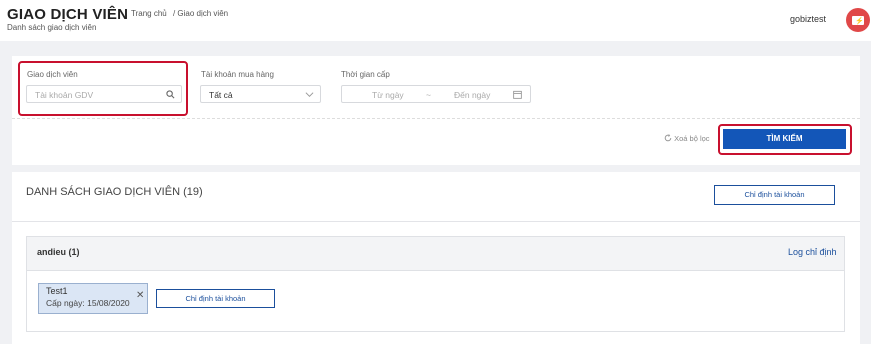 Image resolution: width=871 pixels, height=344 pixels. I want to click on account-tag-name: Test1, so click(57, 291).